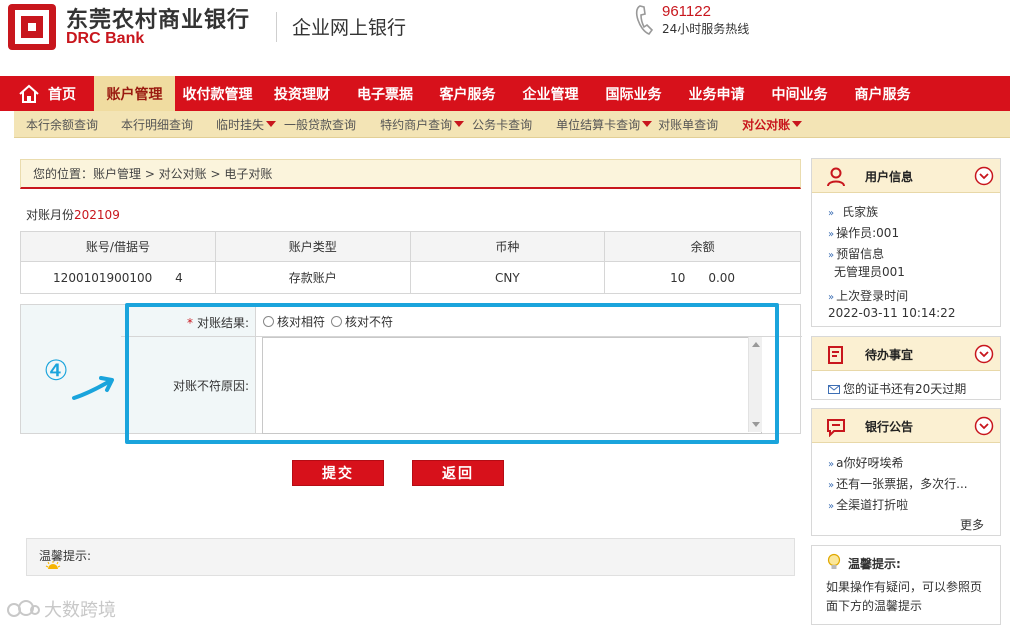 The image size is (1010, 629). I want to click on nav-merchant-service: 商户服务, so click(882, 93).